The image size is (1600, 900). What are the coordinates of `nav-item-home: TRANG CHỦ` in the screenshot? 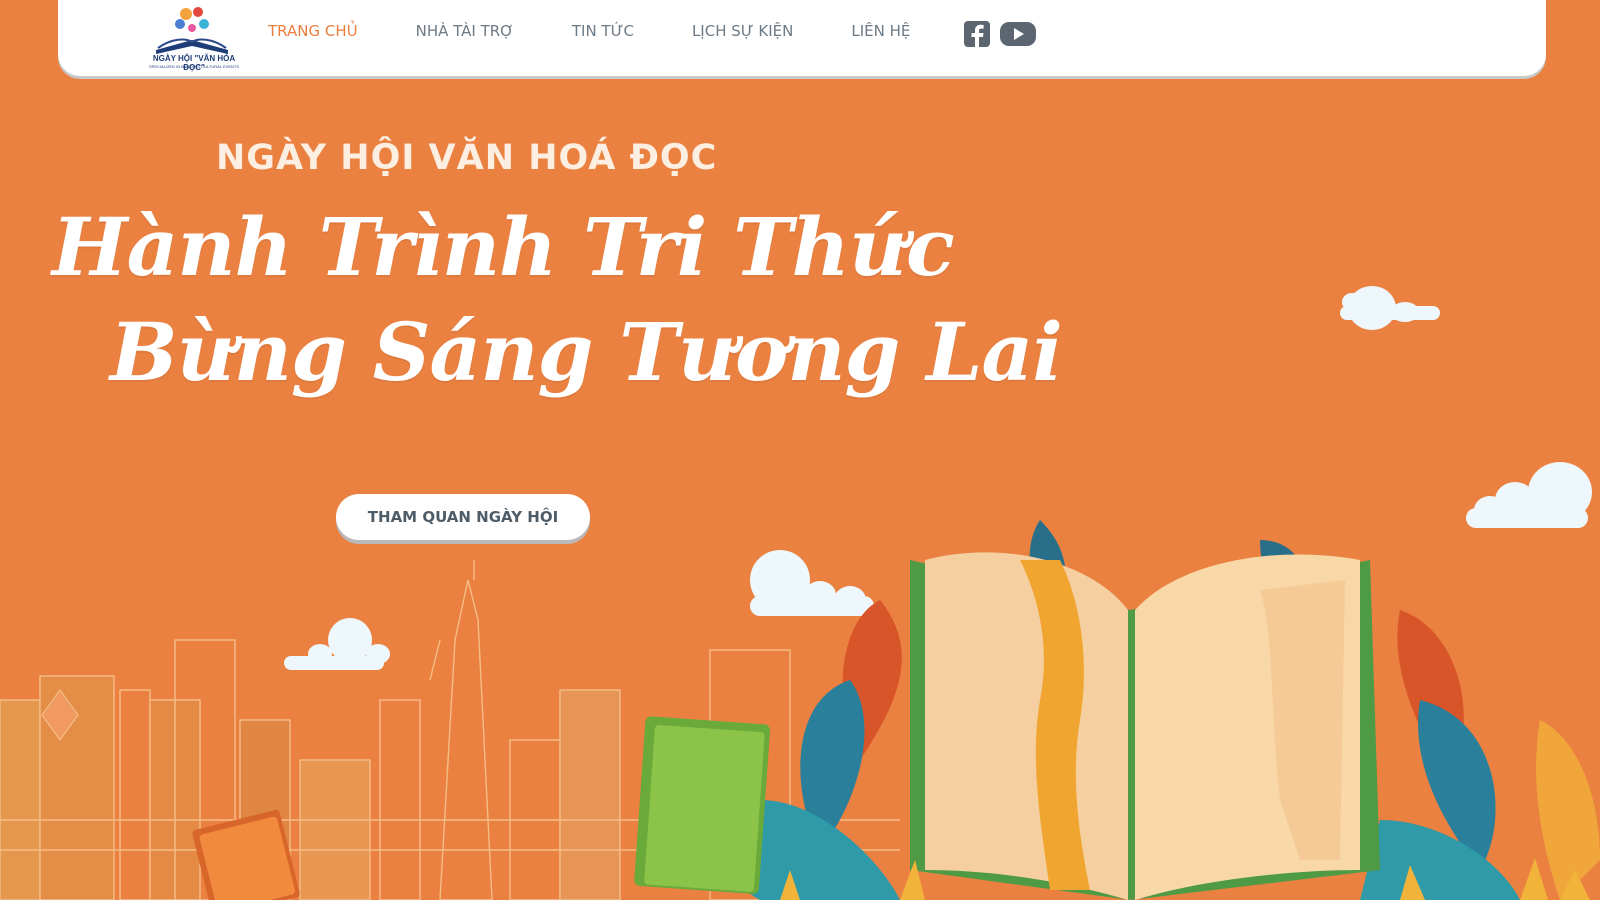 It's located at (313, 34).